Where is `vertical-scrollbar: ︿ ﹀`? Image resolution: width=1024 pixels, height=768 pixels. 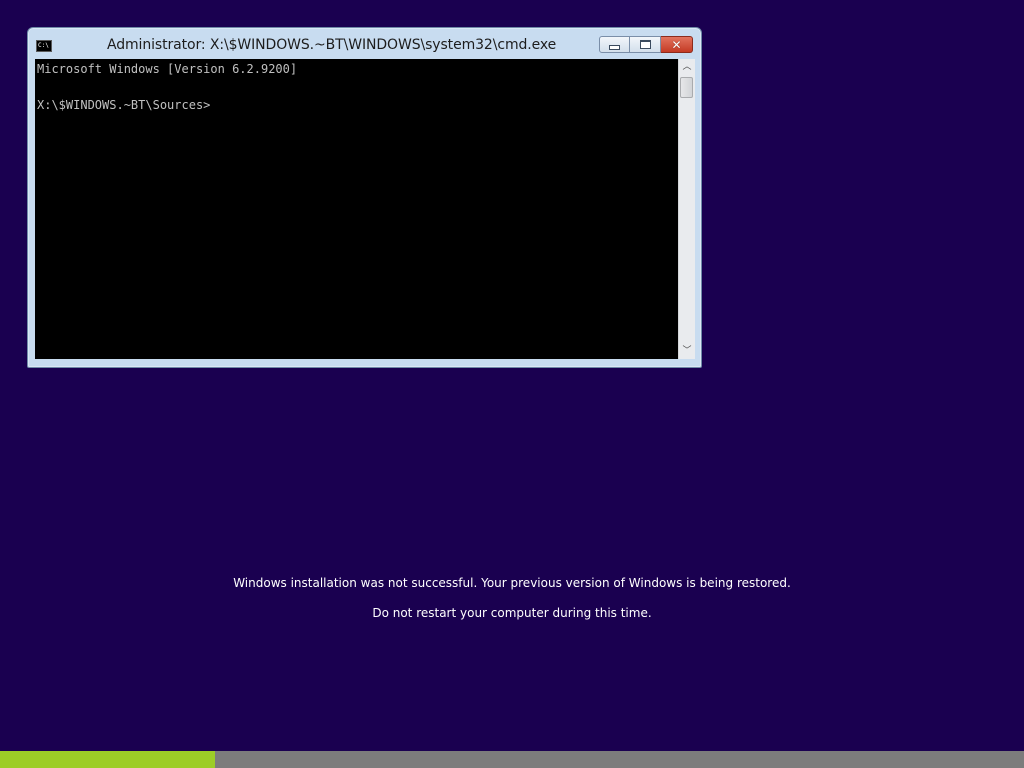
vertical-scrollbar: ︿ ﹀ is located at coordinates (686, 209).